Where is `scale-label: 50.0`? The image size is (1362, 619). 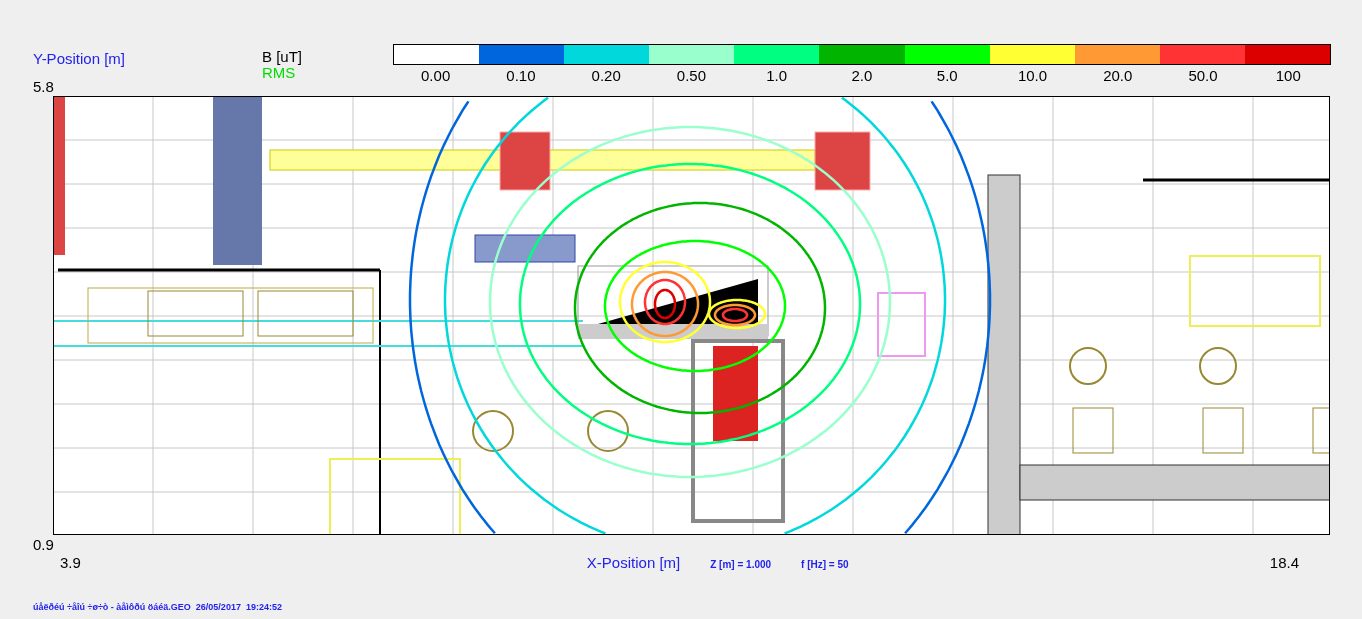
scale-label: 50.0 is located at coordinates (1203, 76).